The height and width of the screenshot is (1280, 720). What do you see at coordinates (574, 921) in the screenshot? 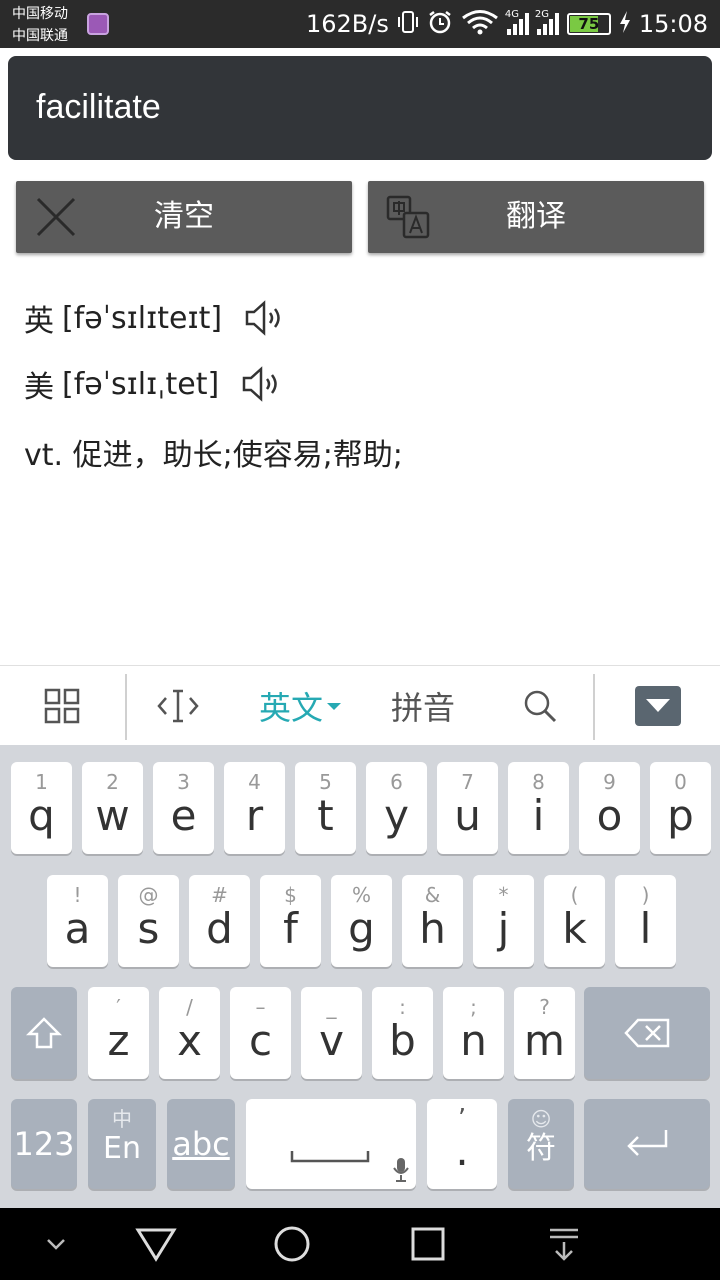
I see `key-k: (k` at bounding box center [574, 921].